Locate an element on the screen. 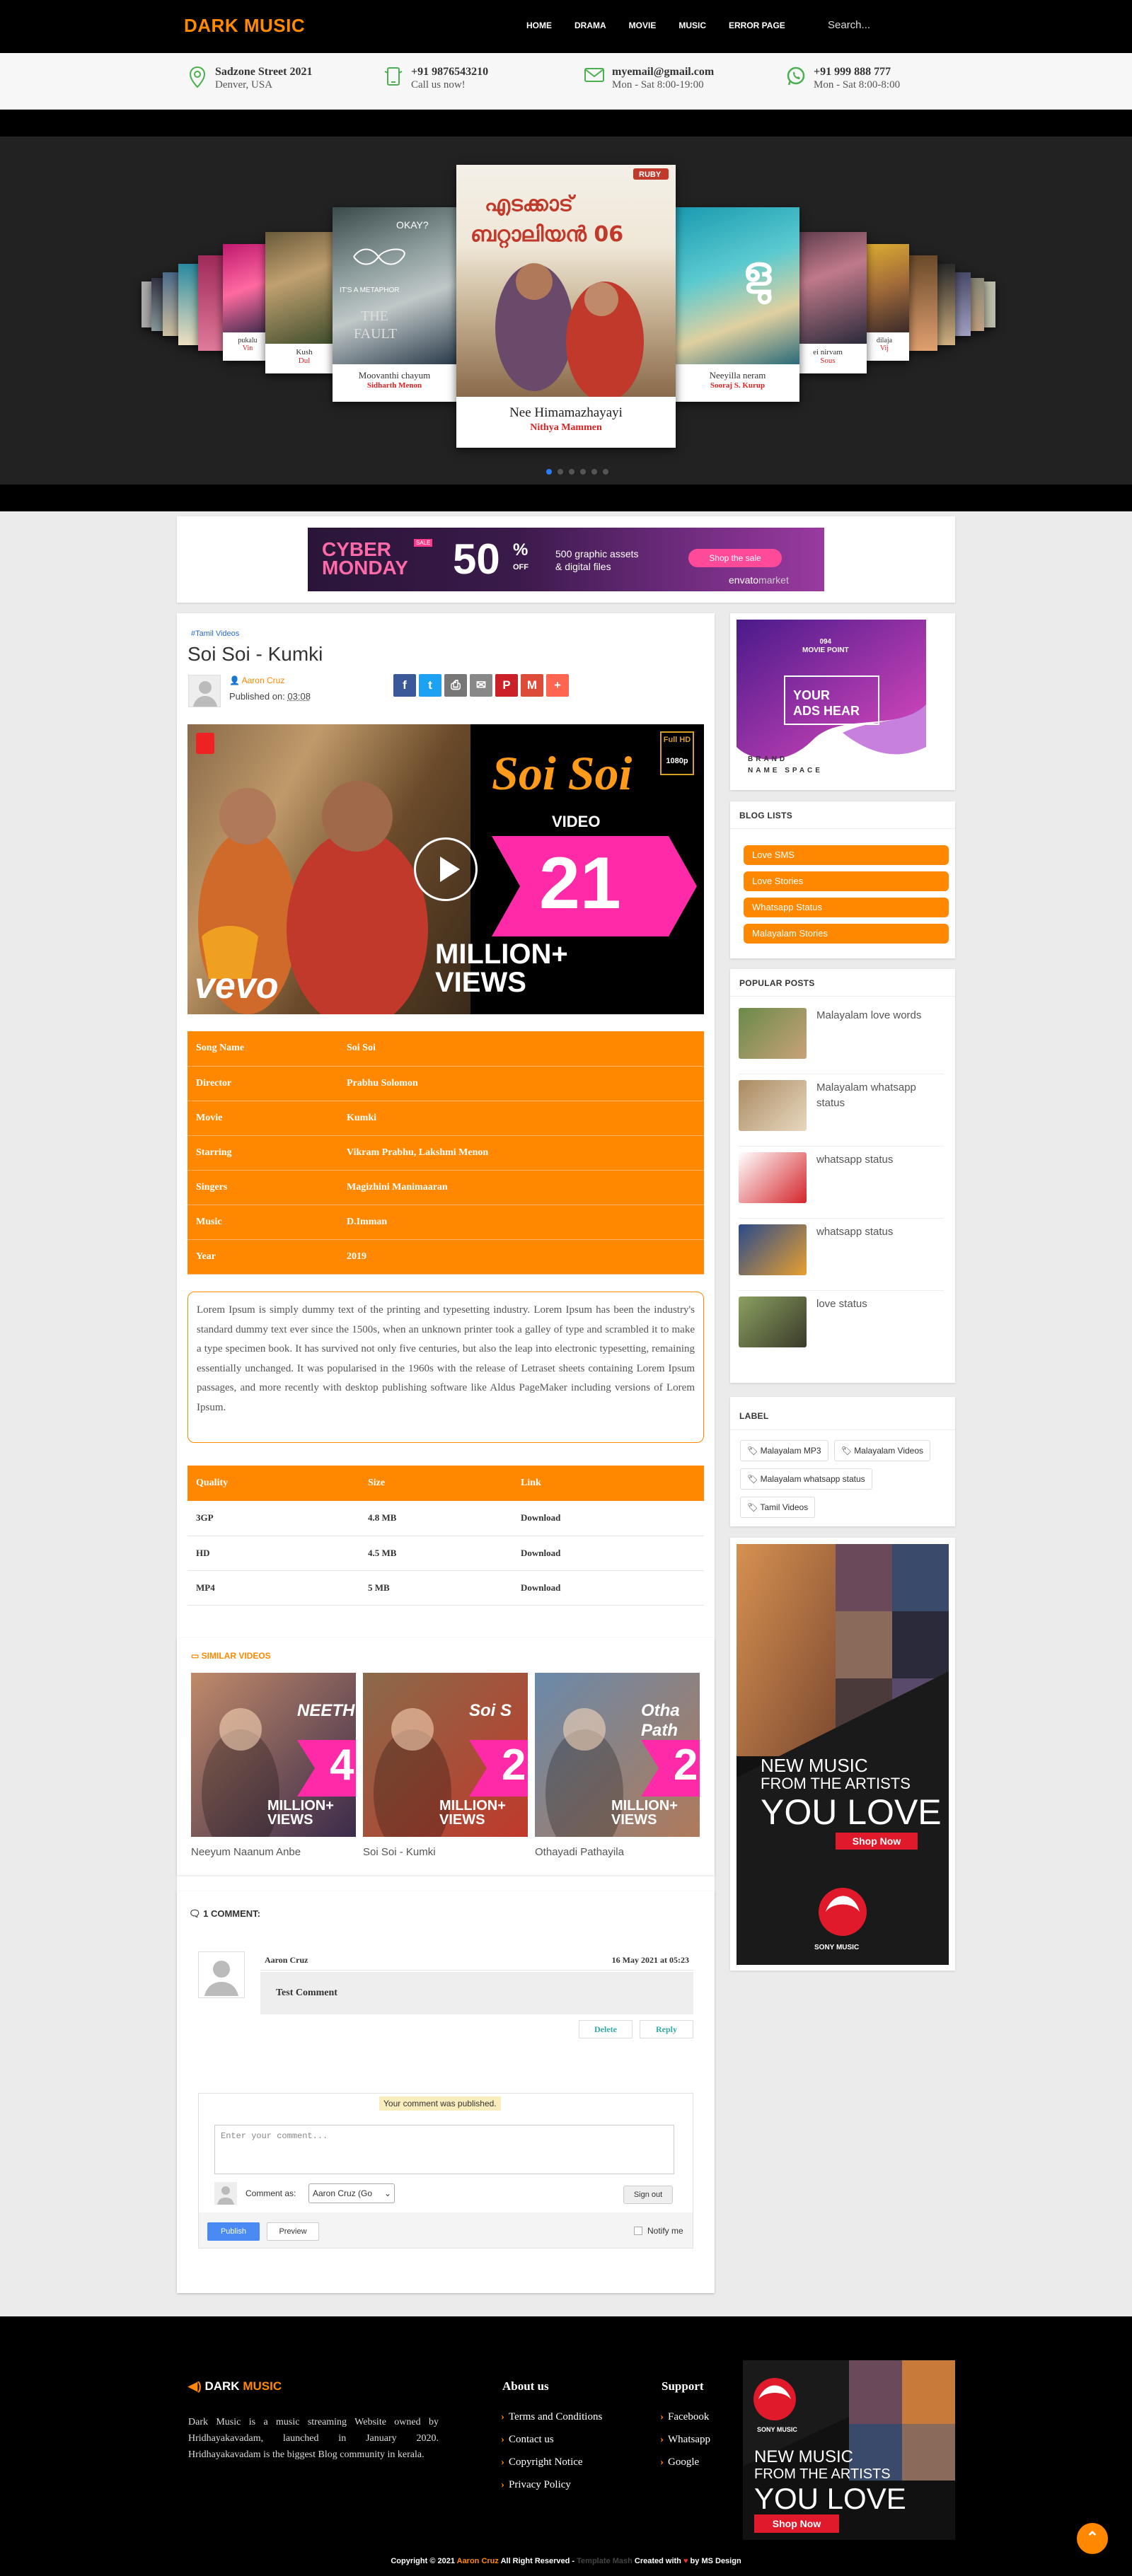 This screenshot has height=2576, width=1132. scroll-top-button: ⌃ is located at coordinates (1092, 2538).